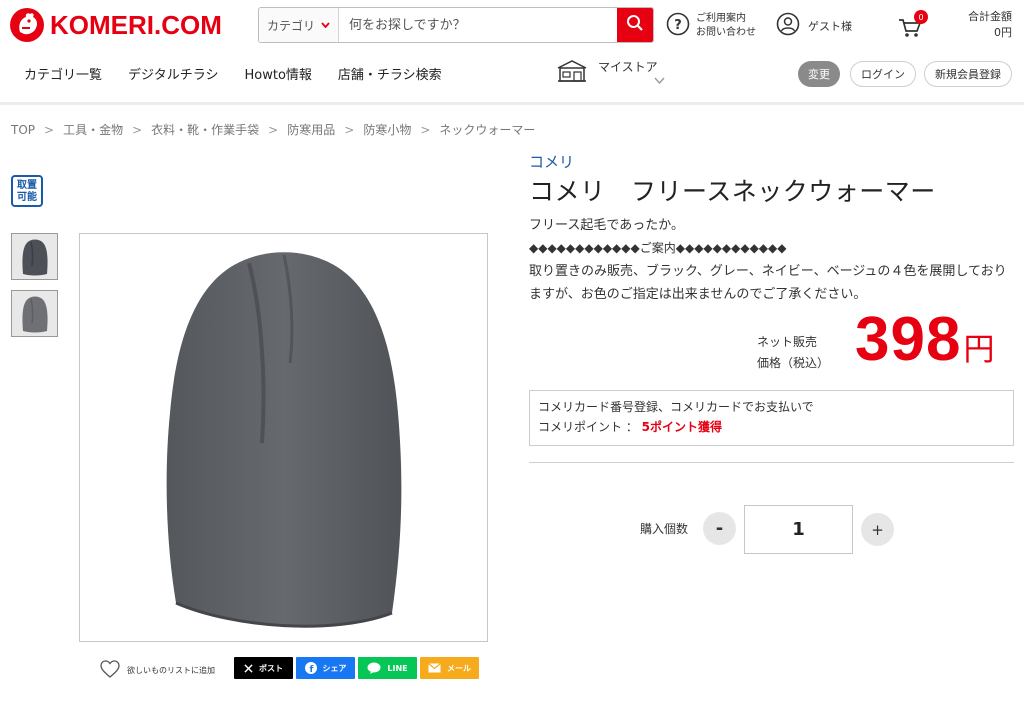 This screenshot has width=1024, height=717. Describe the element at coordinates (1003, 32) in the screenshot. I see `cart-total-value: 0円` at that location.